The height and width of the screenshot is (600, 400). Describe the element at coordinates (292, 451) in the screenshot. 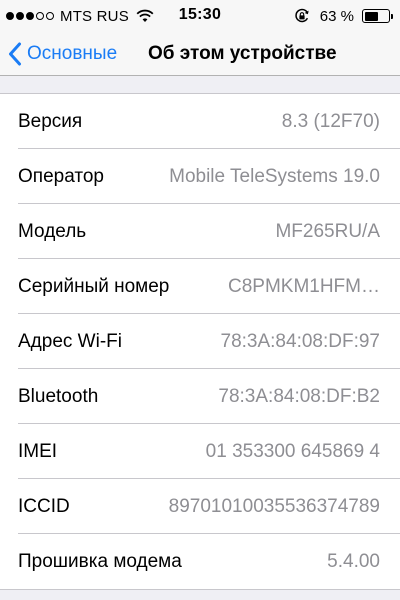

I see `row-value: 01 353300 645869 4` at that location.